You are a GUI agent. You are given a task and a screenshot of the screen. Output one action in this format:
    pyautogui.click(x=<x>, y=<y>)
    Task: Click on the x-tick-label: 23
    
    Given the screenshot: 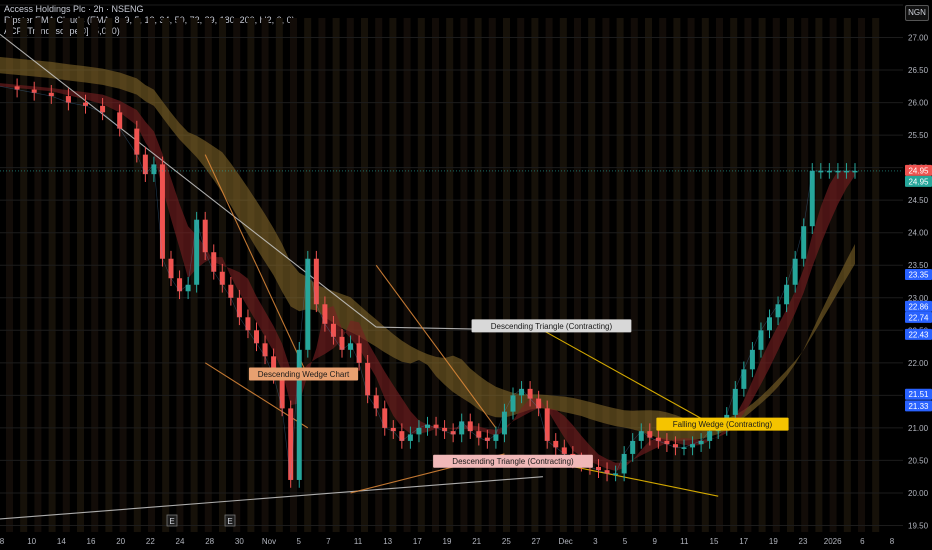 What is the action you would take?
    pyautogui.click(x=803, y=541)
    